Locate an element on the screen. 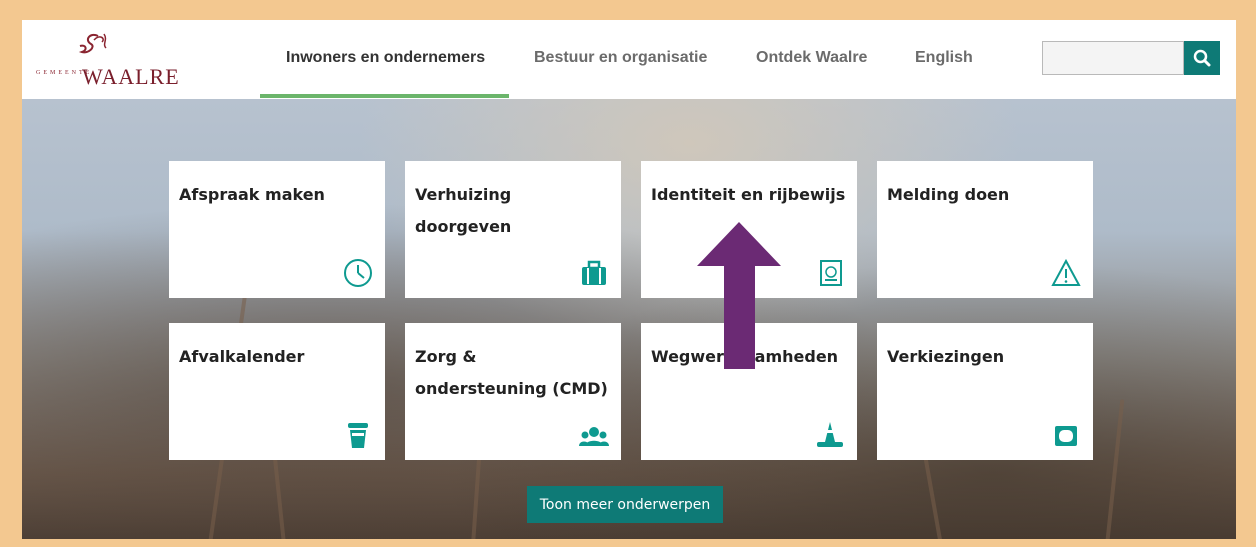  tile-title: Zorg & ondersteuning (CMD) is located at coordinates (511, 372).